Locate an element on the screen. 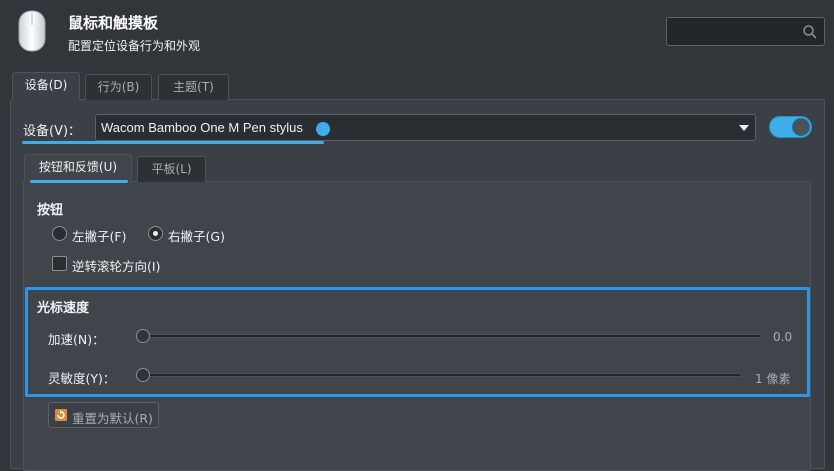 This screenshot has width=834, height=471. buttons-heading: 按钮 is located at coordinates (50, 210).